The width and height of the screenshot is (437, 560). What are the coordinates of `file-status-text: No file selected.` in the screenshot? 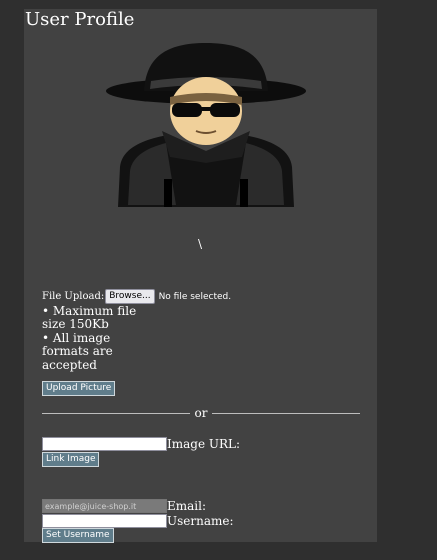 It's located at (195, 296).